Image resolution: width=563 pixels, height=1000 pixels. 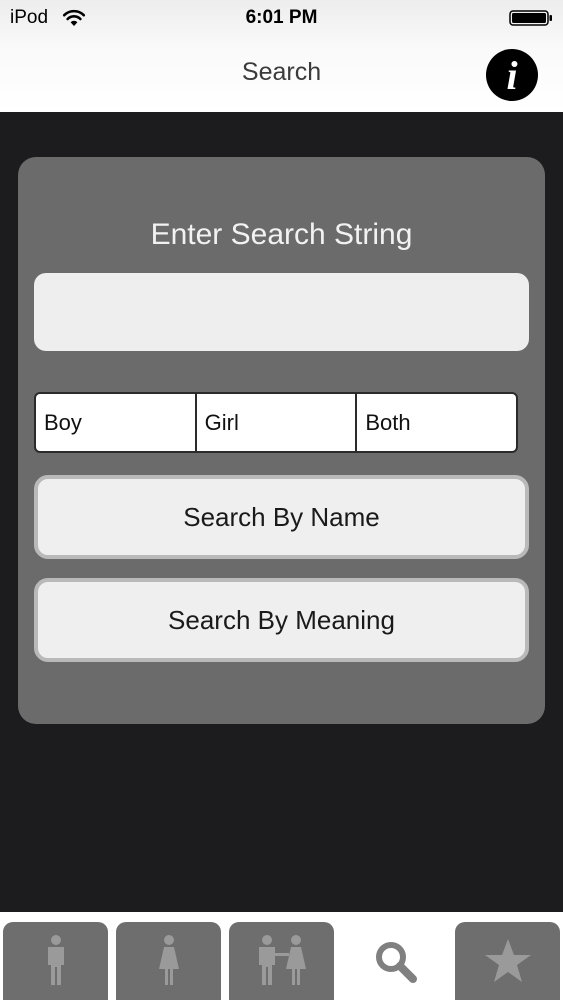 I want to click on tab-girls, so click(x=168, y=961).